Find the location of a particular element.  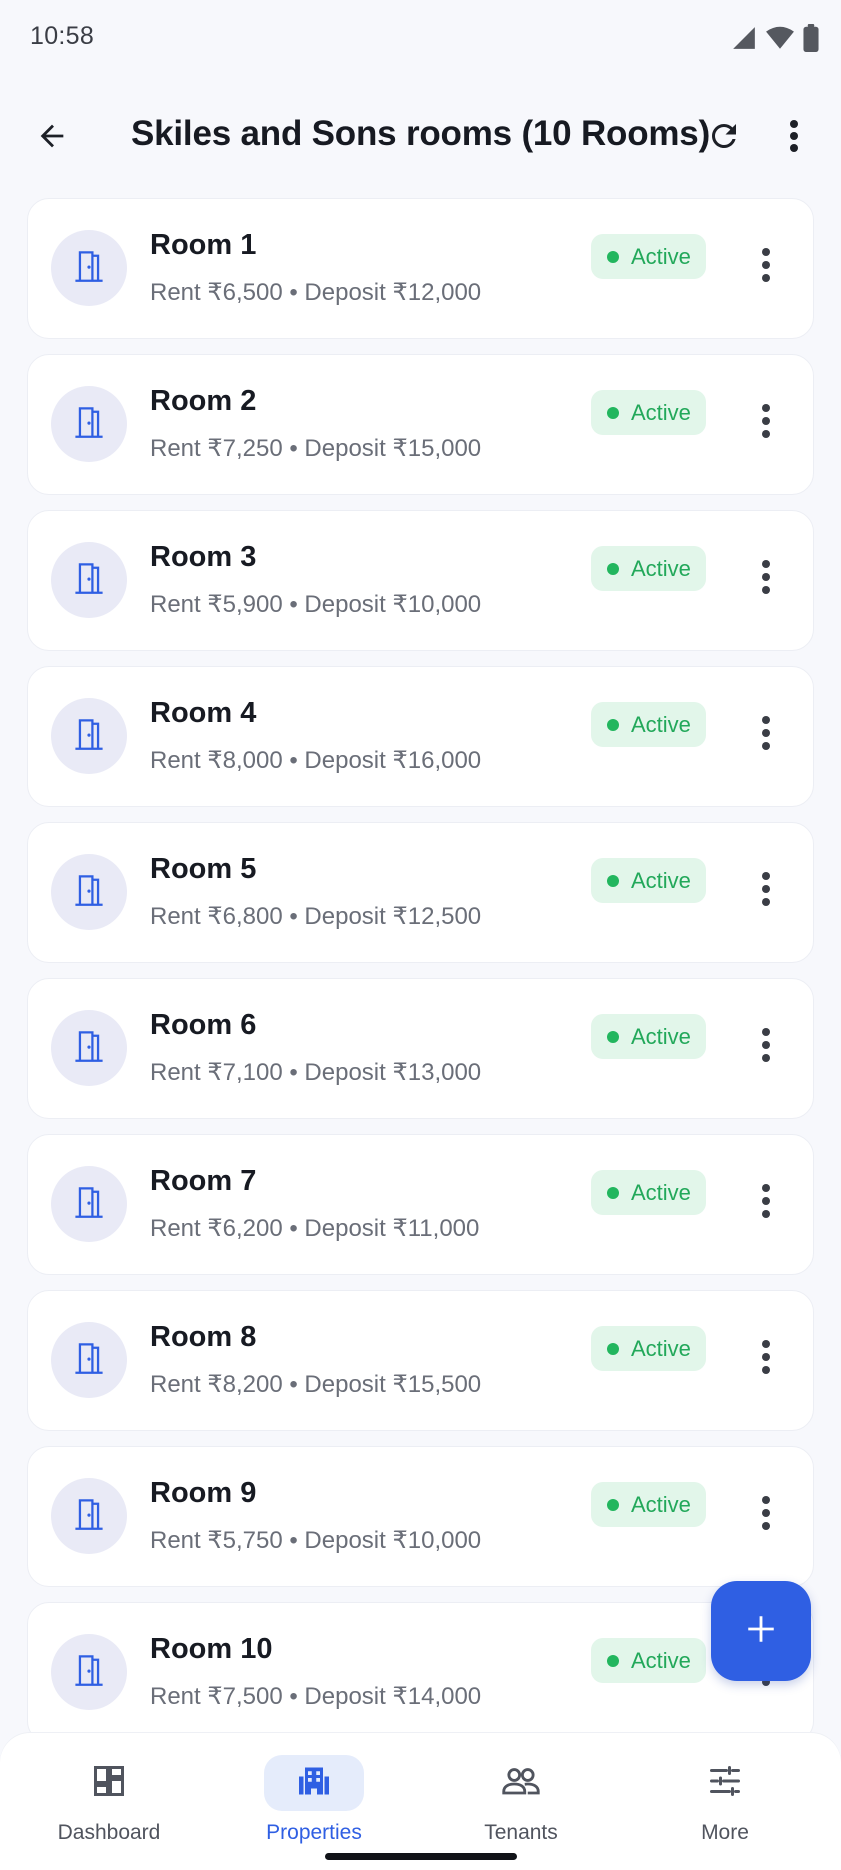

room-name: Room 9 is located at coordinates (203, 1493).